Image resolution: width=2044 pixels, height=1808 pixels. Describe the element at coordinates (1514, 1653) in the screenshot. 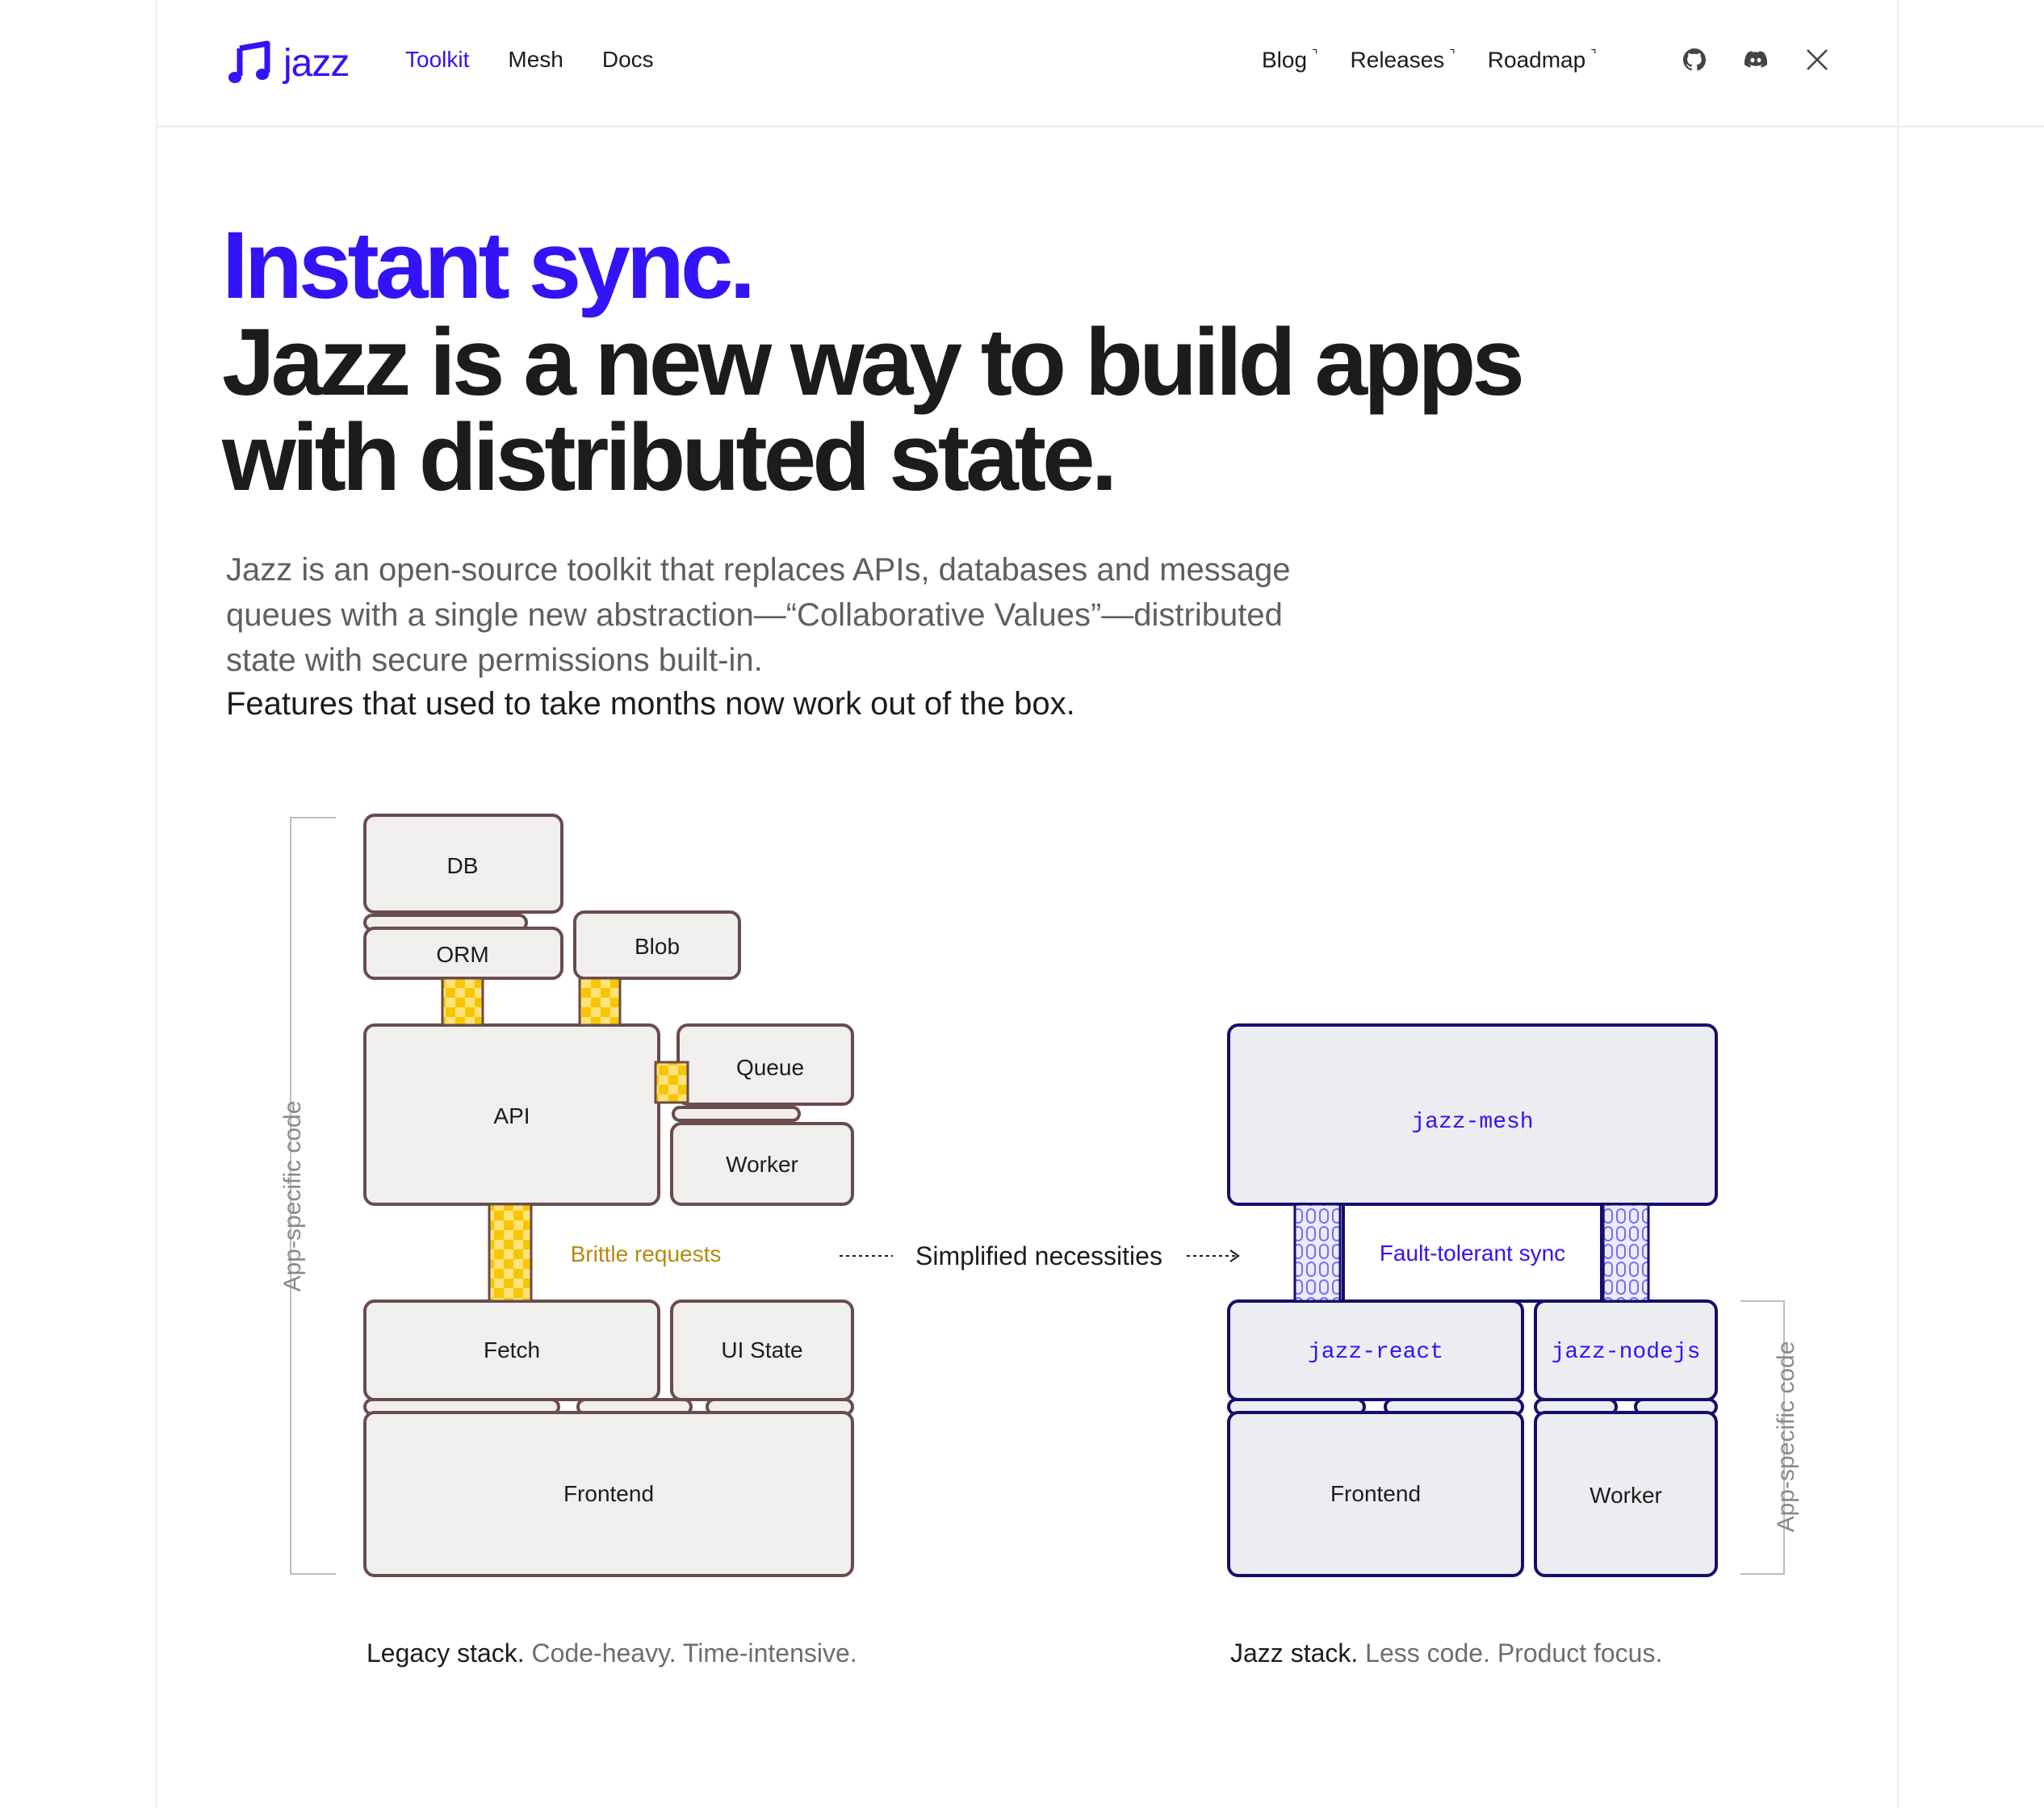

I see `jazz-caption-desc: Less code. Product focus.` at that location.